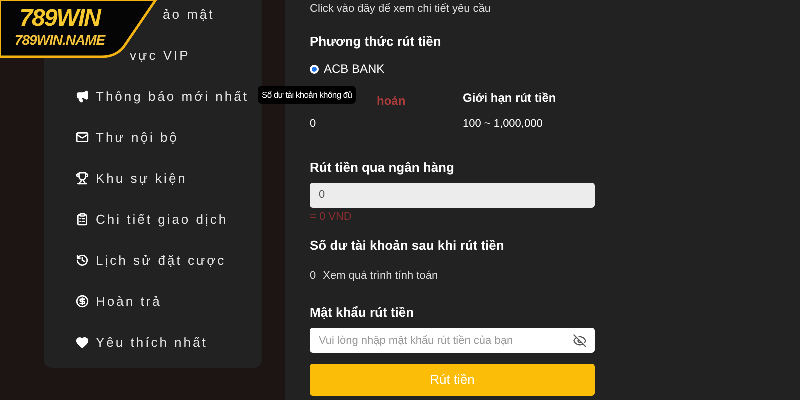  I want to click on requirements-link: Click vào đây để xem chi tiết yêu cầu, so click(452, 8).